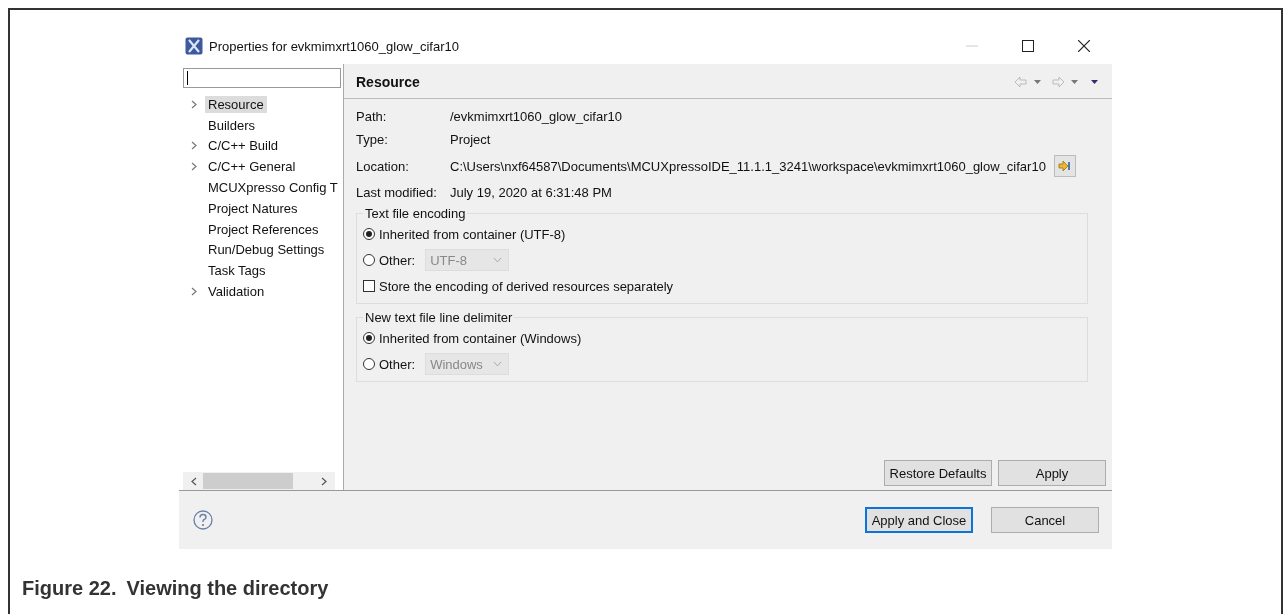  Describe the element at coordinates (919, 520) in the screenshot. I see `dialog-button: Apply and Close` at that location.